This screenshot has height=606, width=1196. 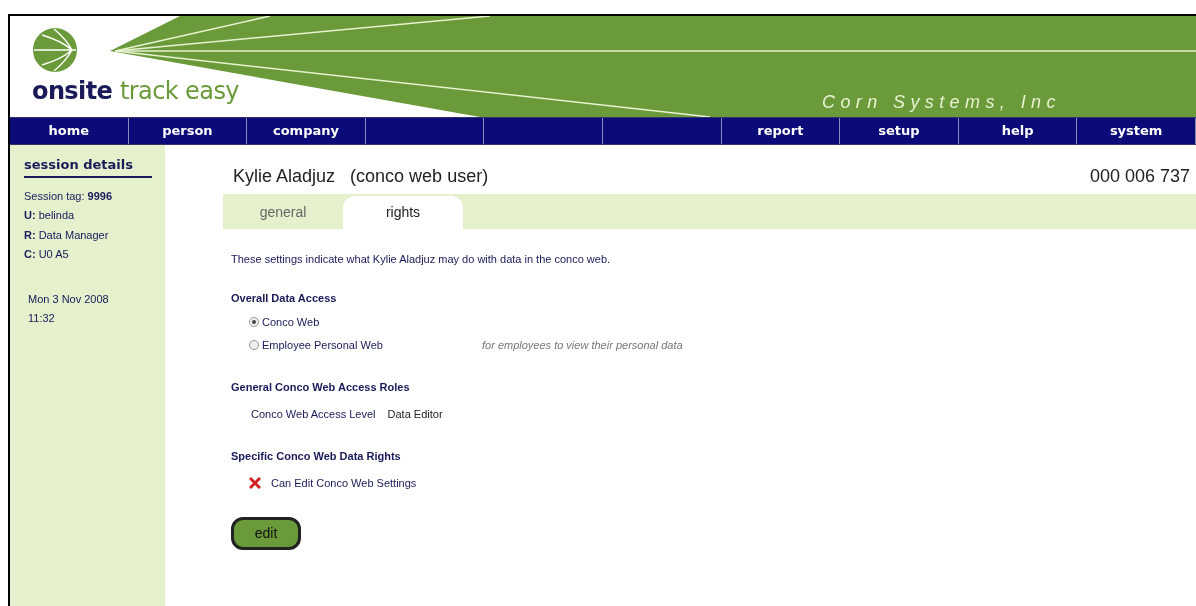 What do you see at coordinates (415, 414) in the screenshot?
I see `role-value: Data Editor` at bounding box center [415, 414].